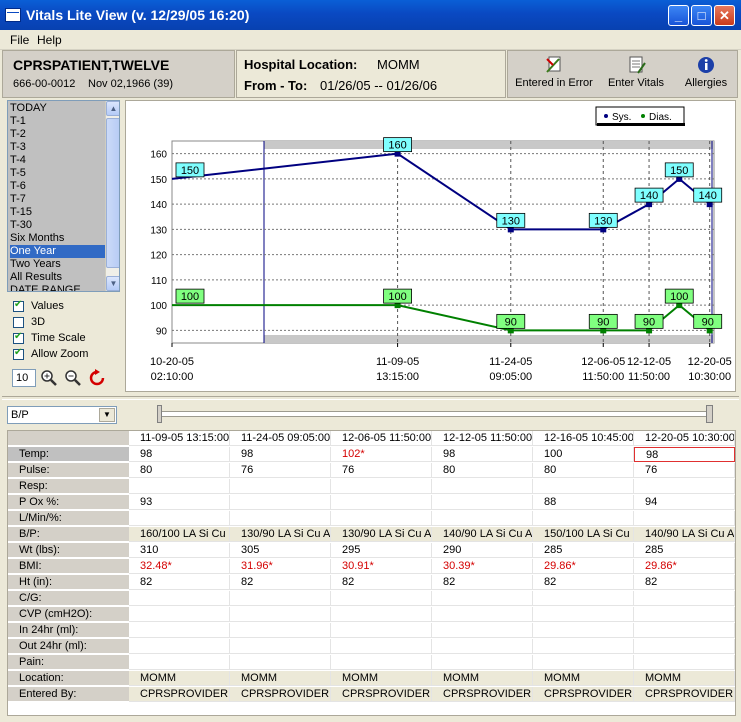 This screenshot has width=741, height=722. Describe the element at coordinates (159, 414) in the screenshot. I see `slider-start-handle` at that location.